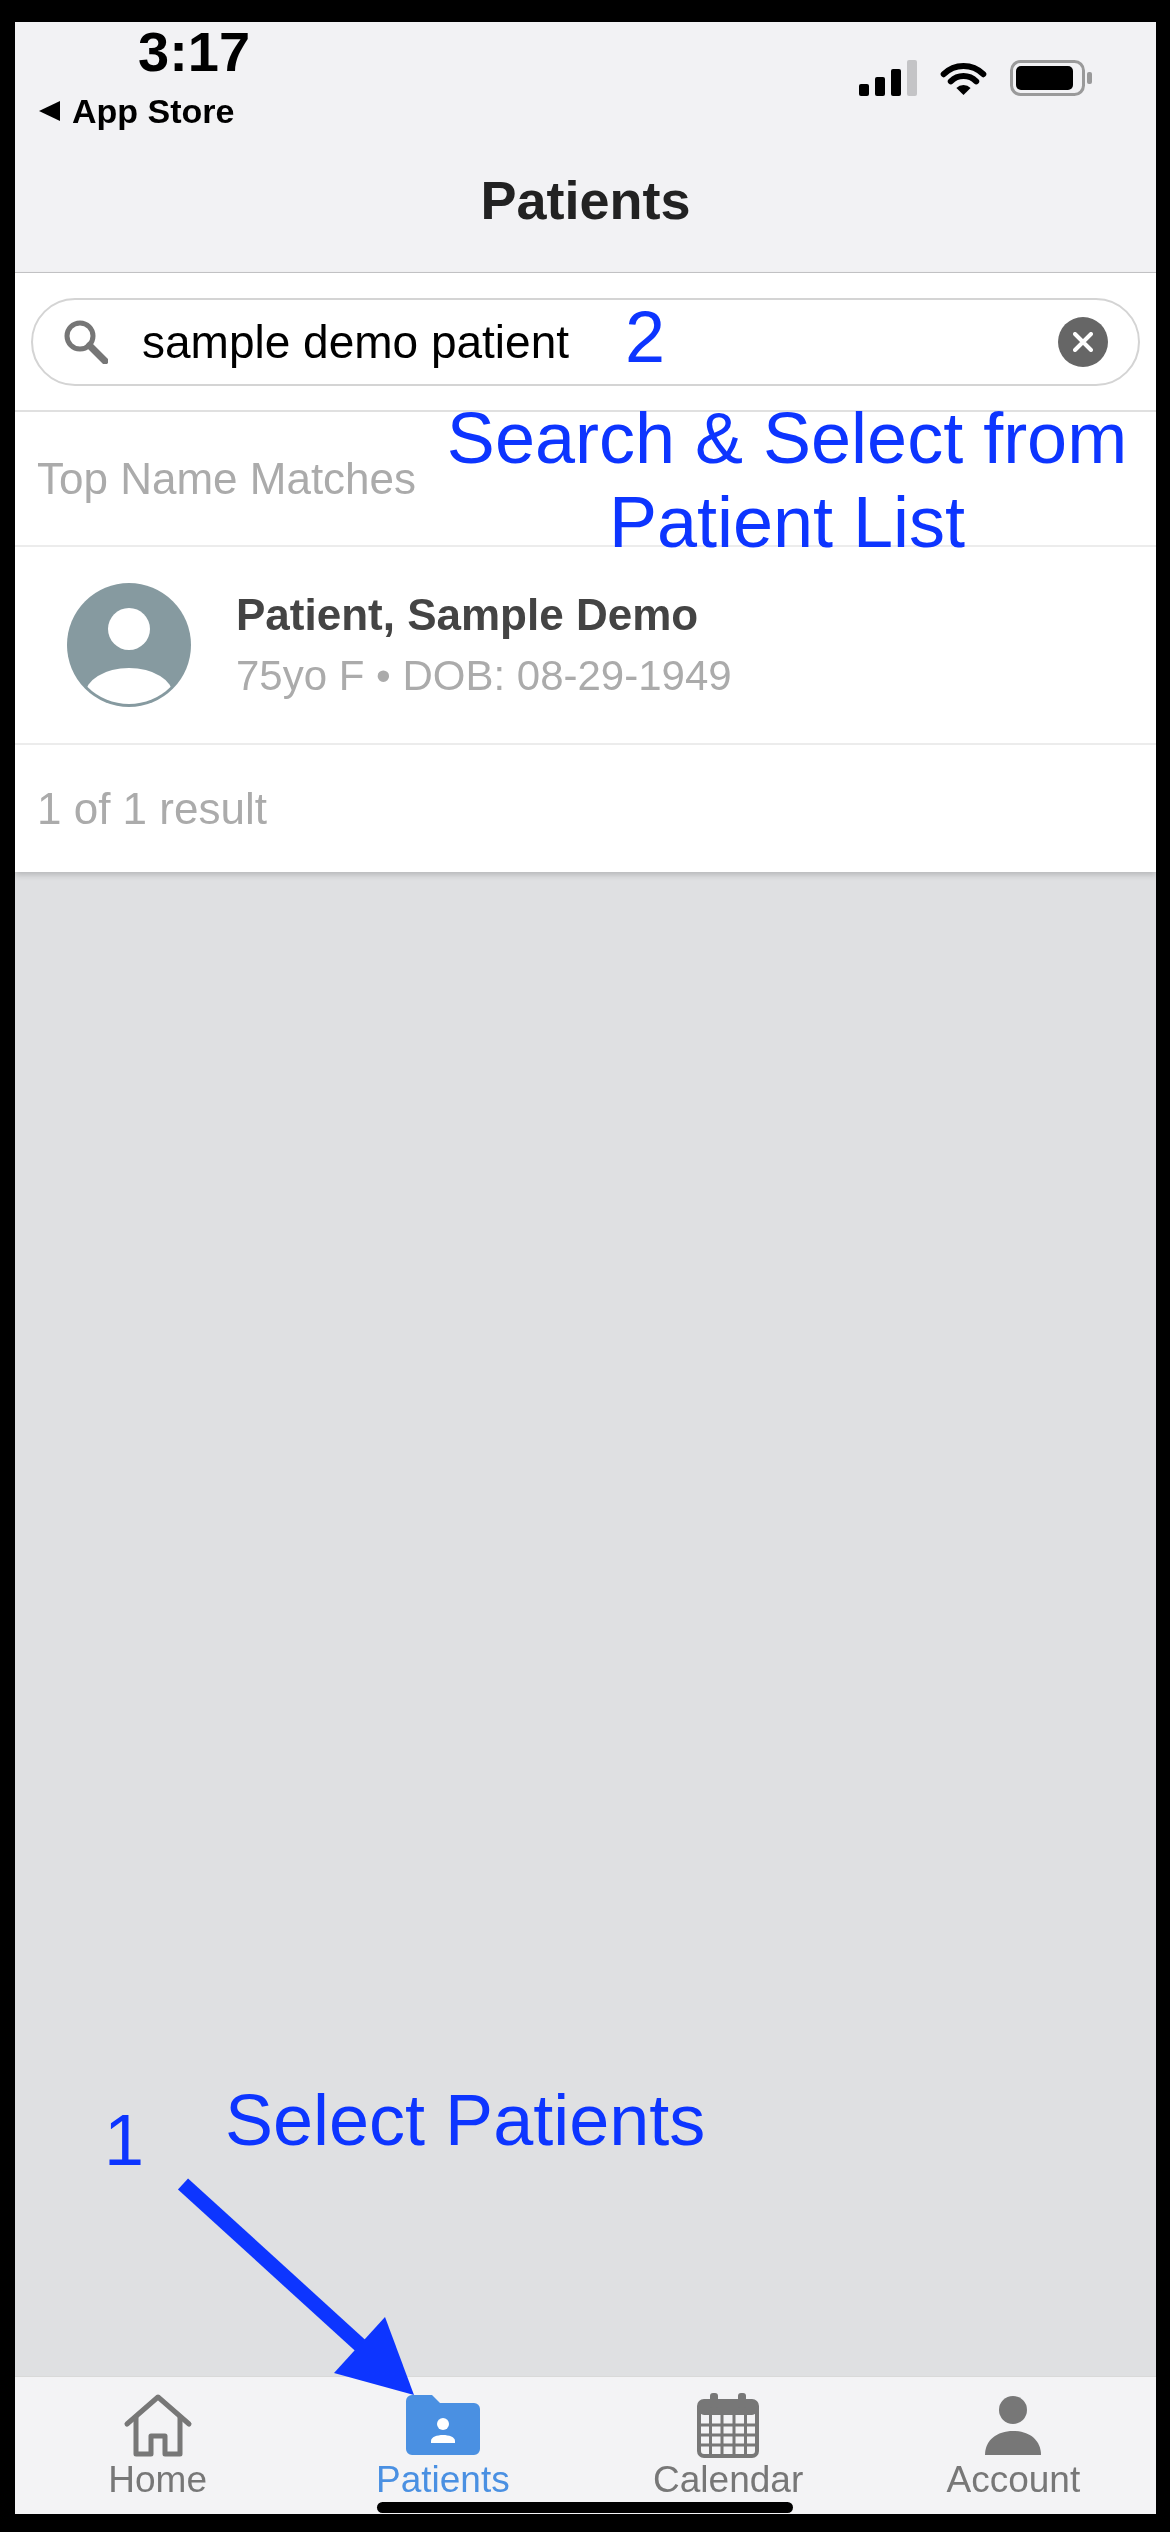  Describe the element at coordinates (152, 808) in the screenshot. I see `result-count: 1 of 1 result` at that location.